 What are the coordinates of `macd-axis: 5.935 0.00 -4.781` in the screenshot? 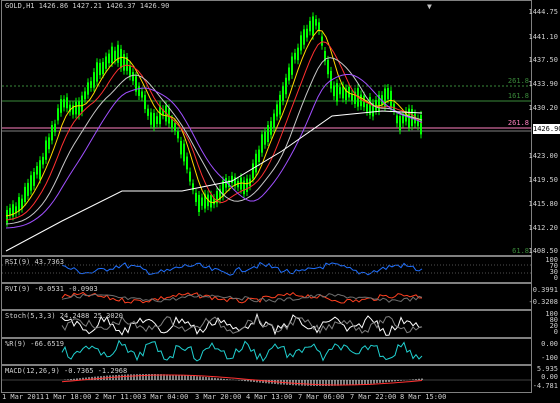 It's located at (546, 379).